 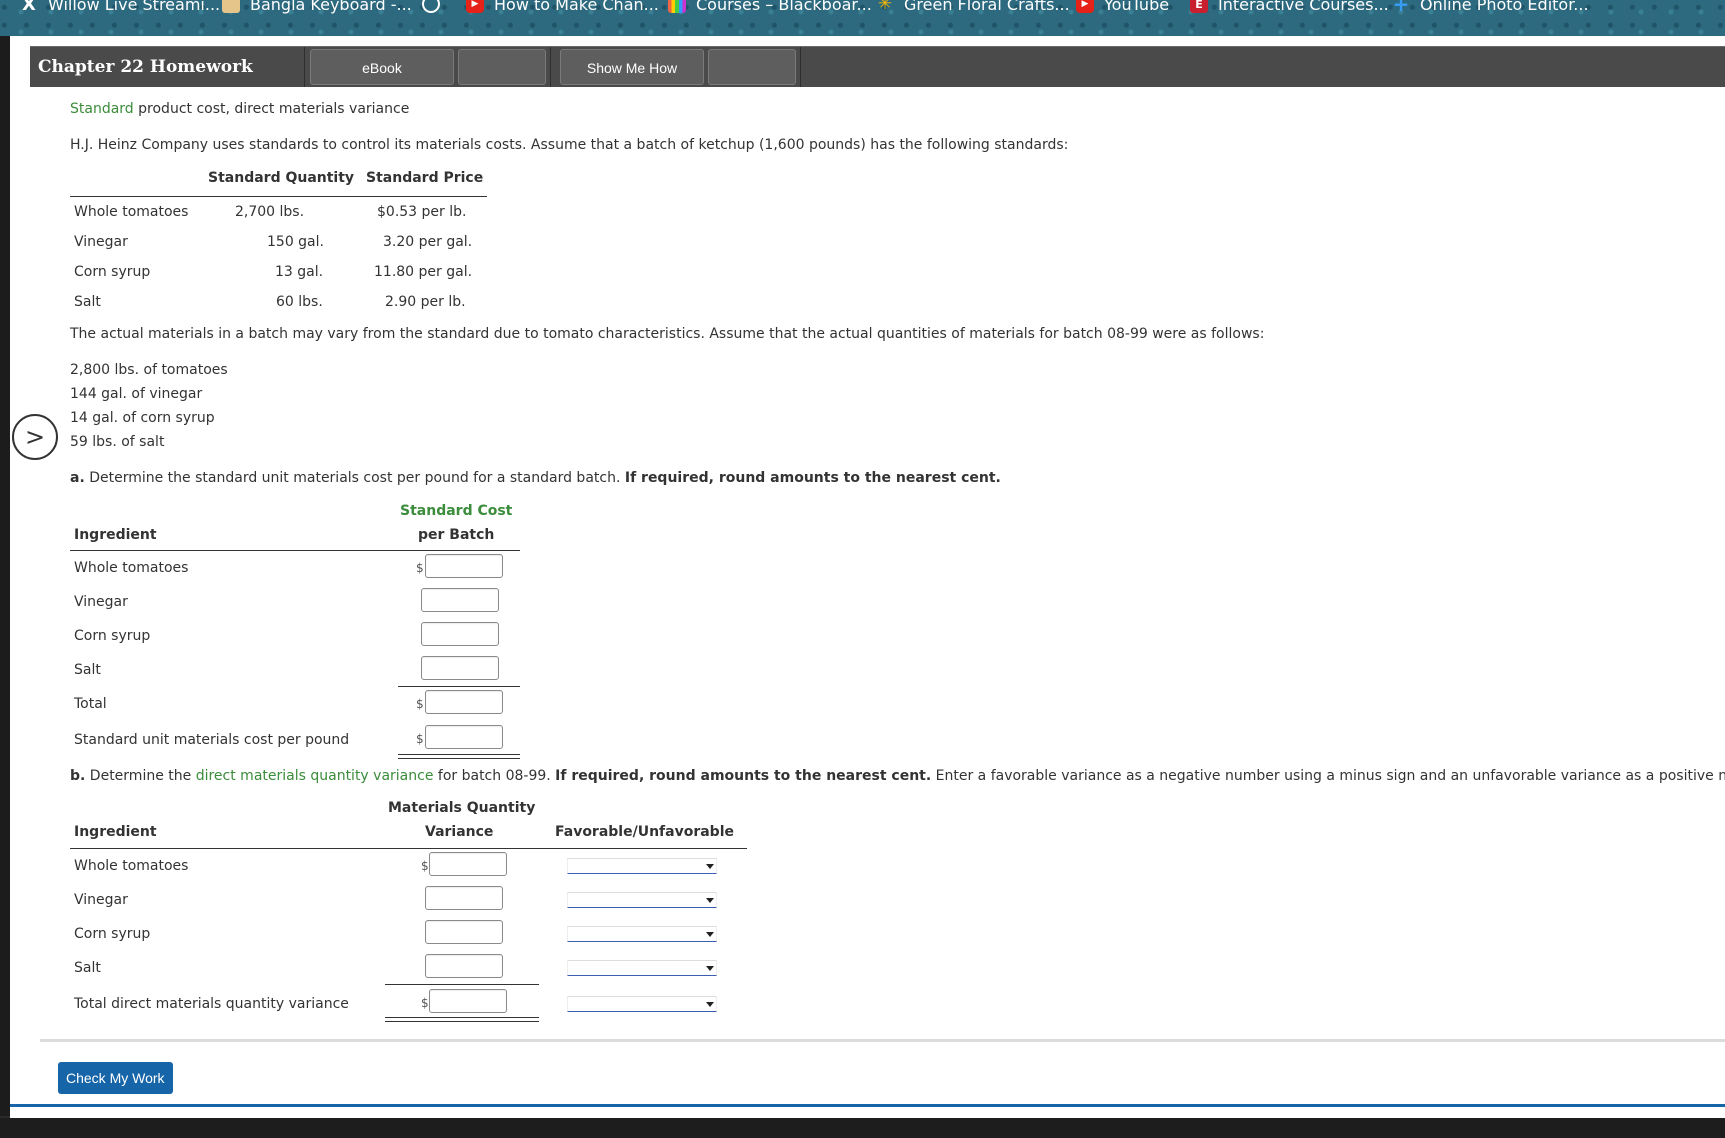 I want to click on part-b-row-label: Corn syrup, so click(x=112, y=934).